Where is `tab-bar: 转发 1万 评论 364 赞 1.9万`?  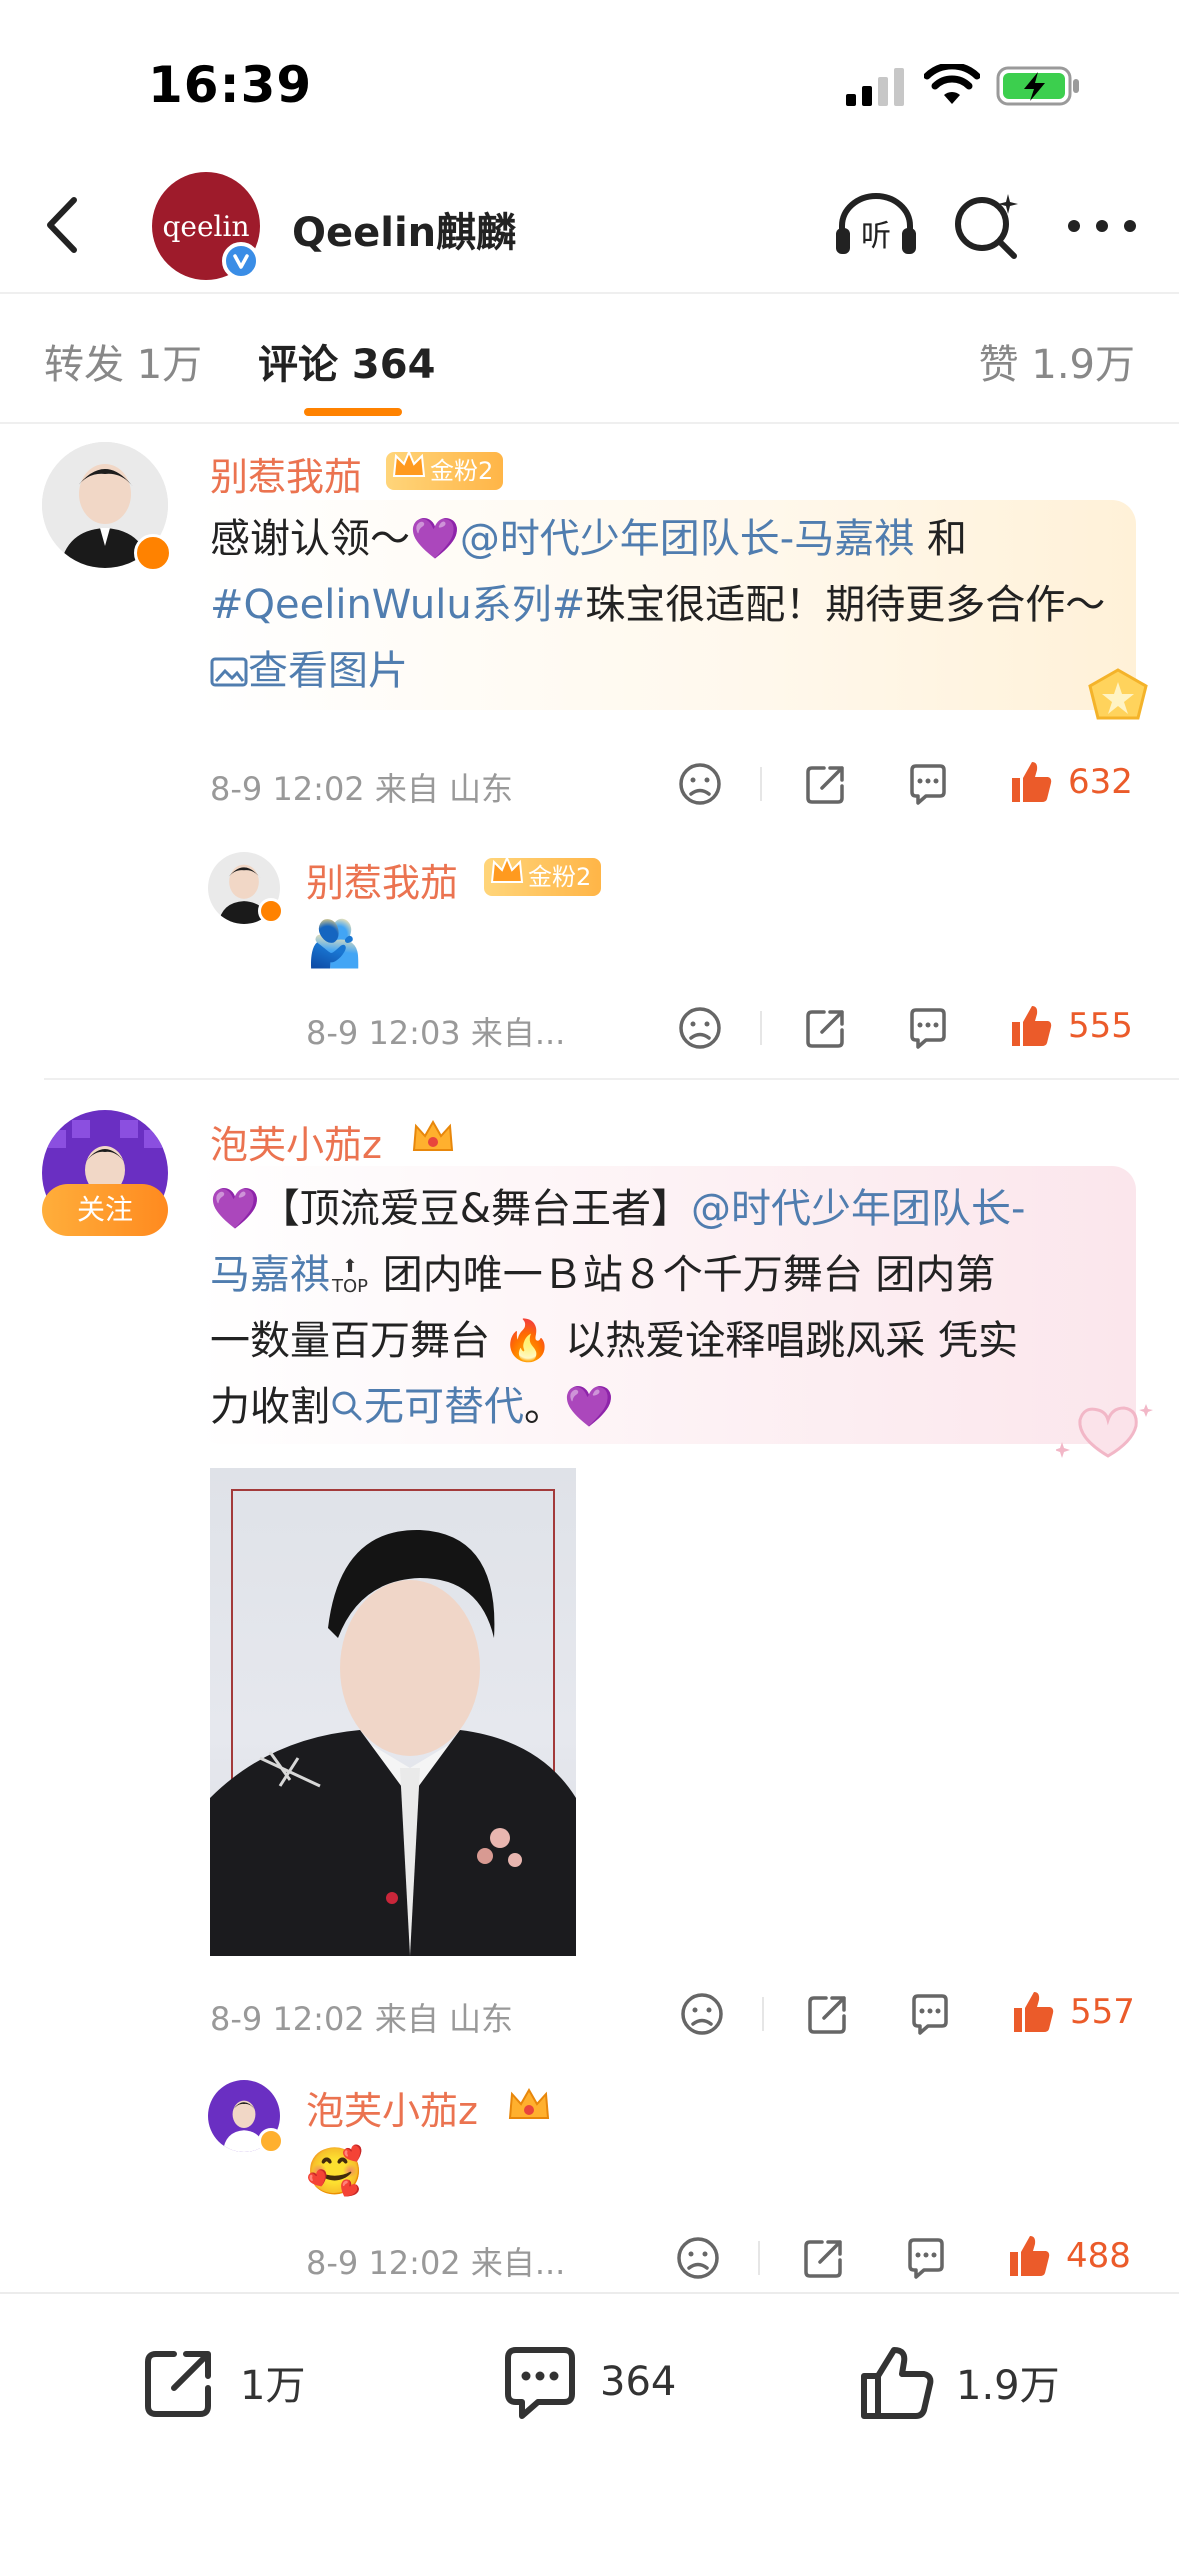
tab-bar: 转发 1万 评论 364 赞 1.9万 is located at coordinates (589, 360).